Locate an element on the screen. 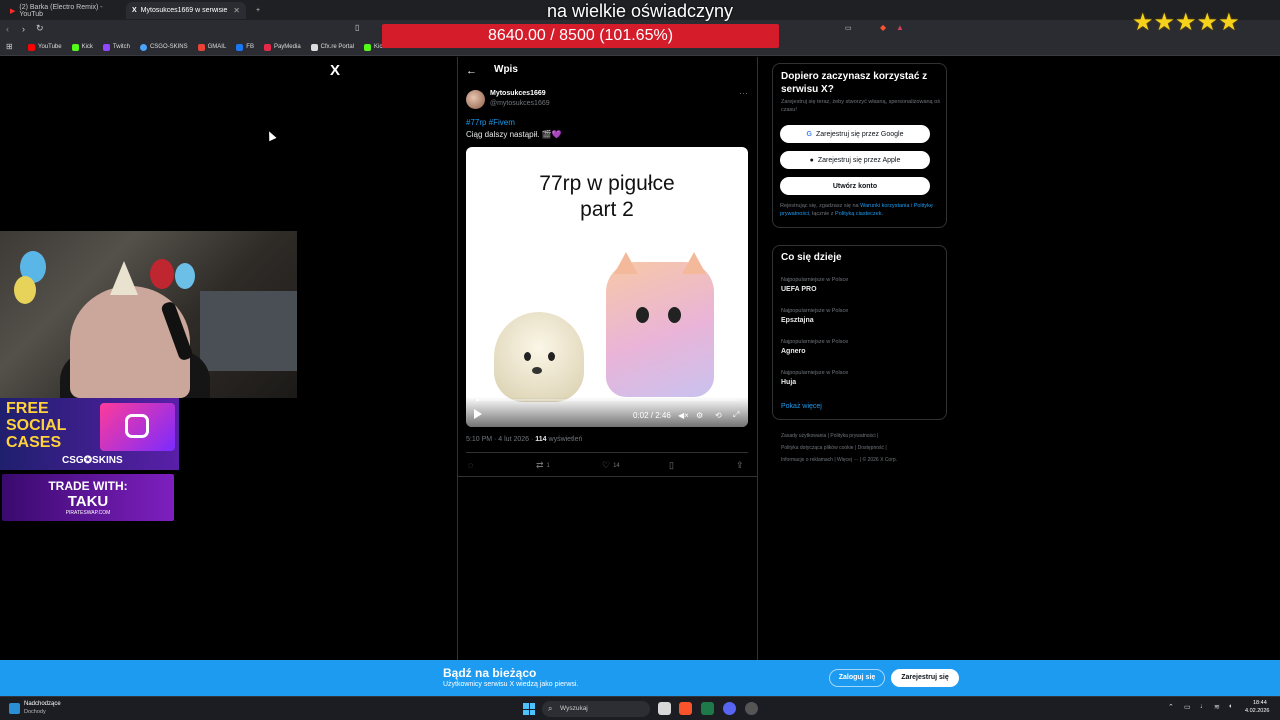 Image resolution: width=1280 pixels, height=720 pixels. video-progress-fill is located at coordinates (478, 400).